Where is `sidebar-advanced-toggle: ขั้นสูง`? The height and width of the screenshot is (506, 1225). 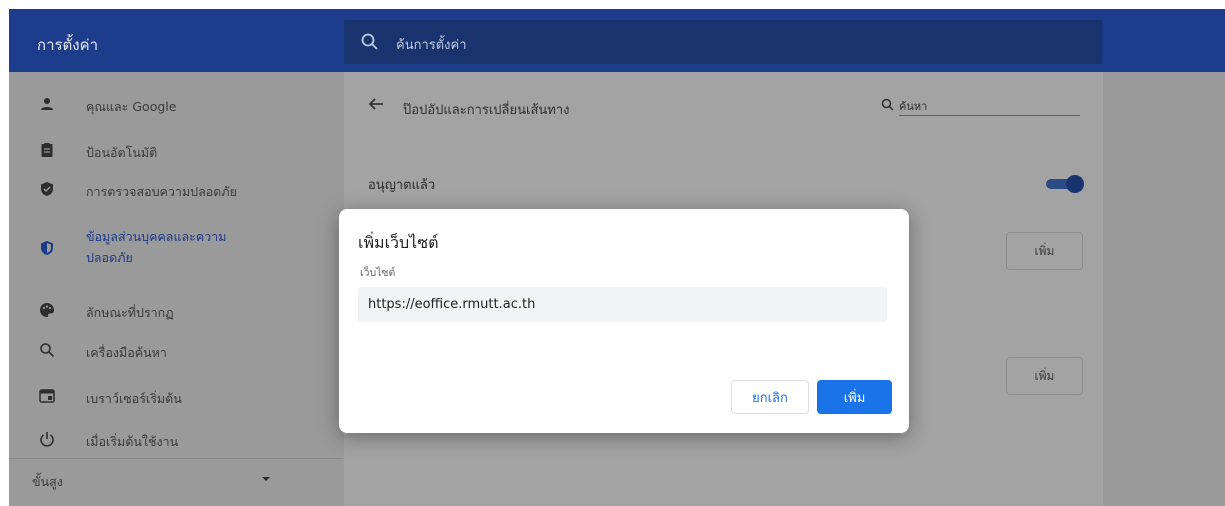
sidebar-advanced-toggle: ขั้นสูง is located at coordinates (176, 477).